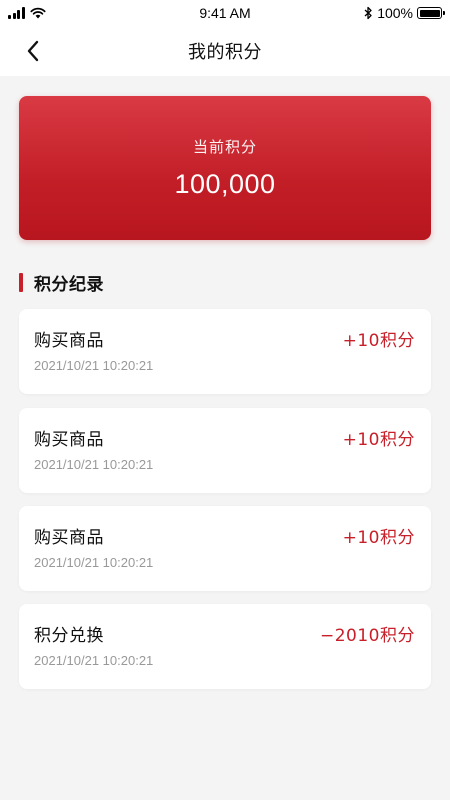 The width and height of the screenshot is (450, 800). What do you see at coordinates (225, 184) in the screenshot?
I see `points-value: 100,000` at bounding box center [225, 184].